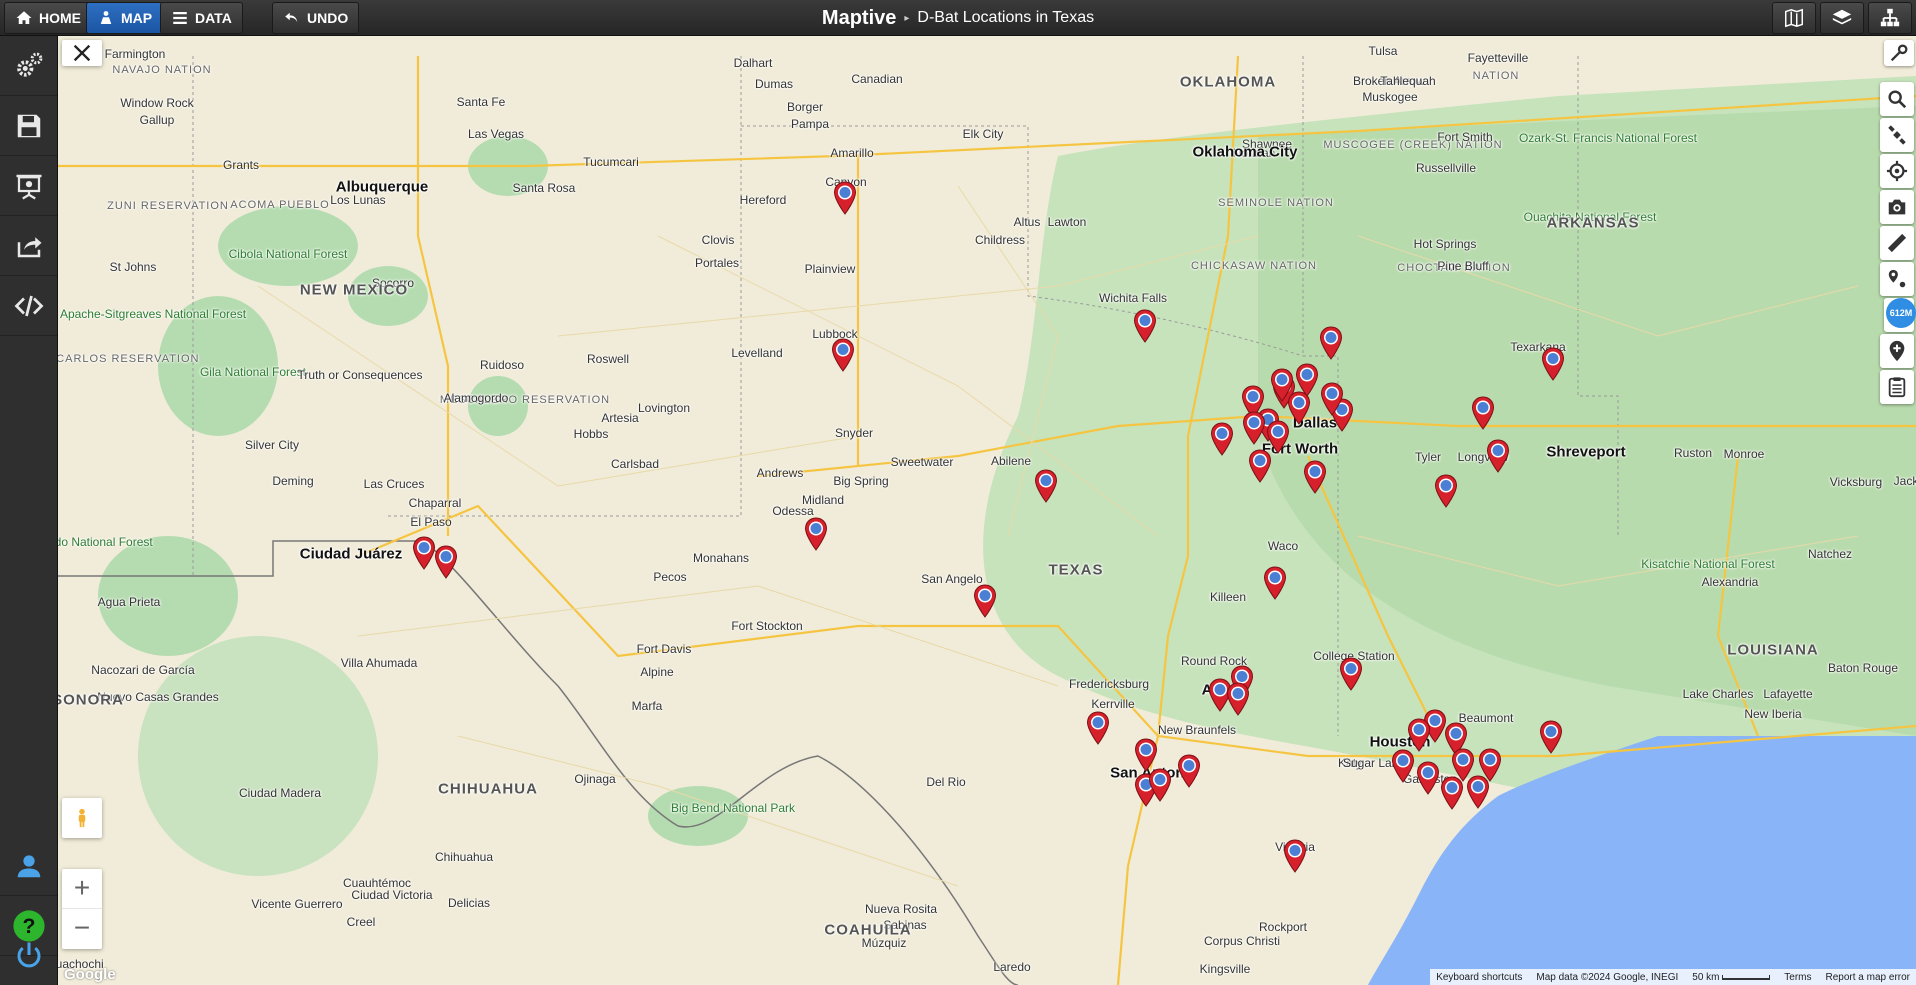  I want to click on zoom-in-button: +, so click(82, 889).